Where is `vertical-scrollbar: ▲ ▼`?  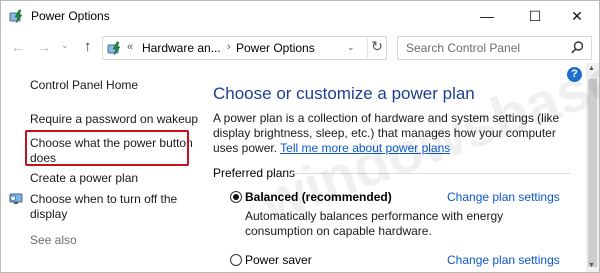
vertical-scrollbar: ▲ ▼ is located at coordinates (592, 167).